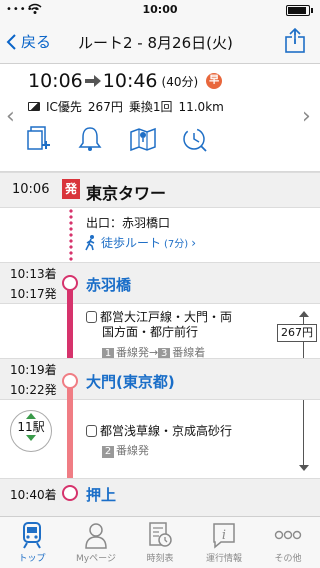 This screenshot has width=320, height=568. What do you see at coordinates (92, 81) in the screenshot?
I see `right-arrow-icon` at bounding box center [92, 81].